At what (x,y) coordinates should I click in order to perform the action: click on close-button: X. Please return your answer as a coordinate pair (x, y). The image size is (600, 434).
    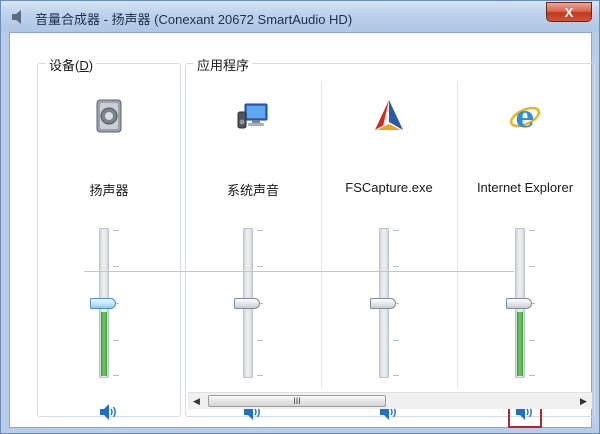
    Looking at the image, I should click on (569, 12).